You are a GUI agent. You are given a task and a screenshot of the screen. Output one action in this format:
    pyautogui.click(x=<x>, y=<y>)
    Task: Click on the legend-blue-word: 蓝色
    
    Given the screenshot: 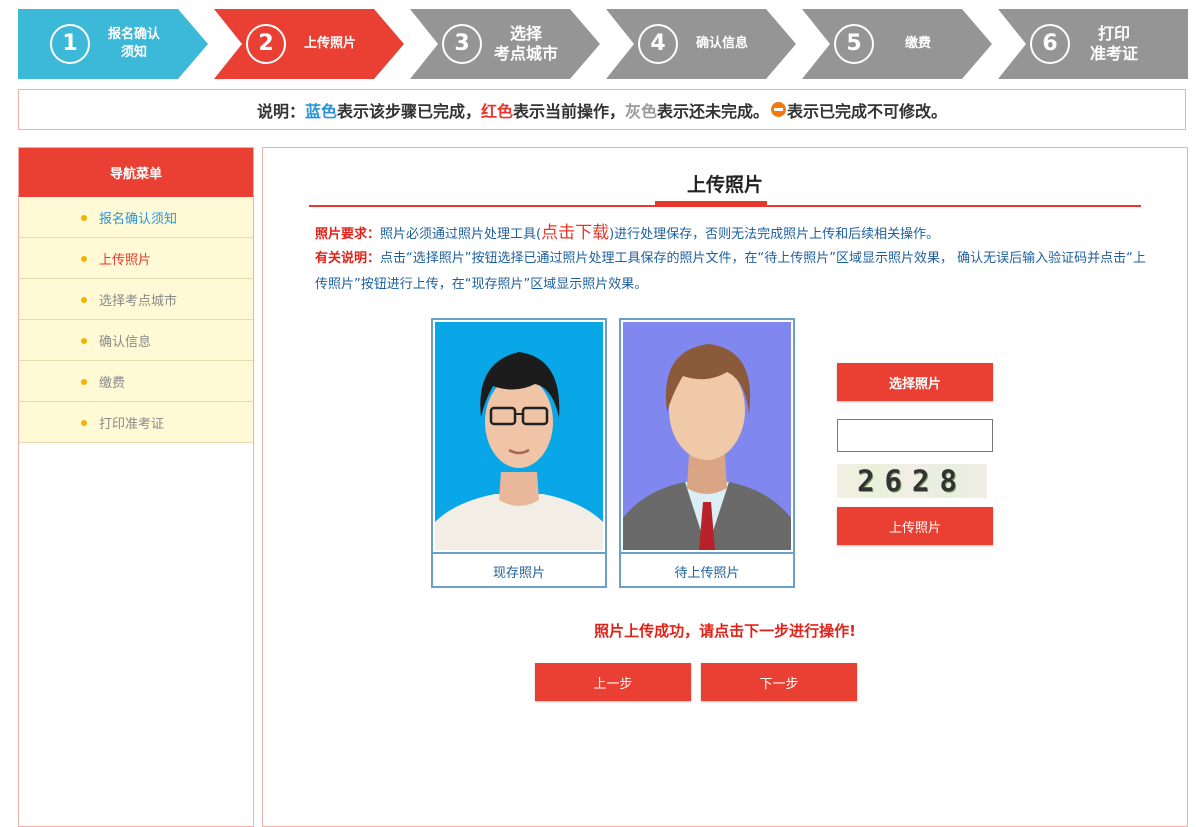 What is the action you would take?
    pyautogui.click(x=320, y=111)
    